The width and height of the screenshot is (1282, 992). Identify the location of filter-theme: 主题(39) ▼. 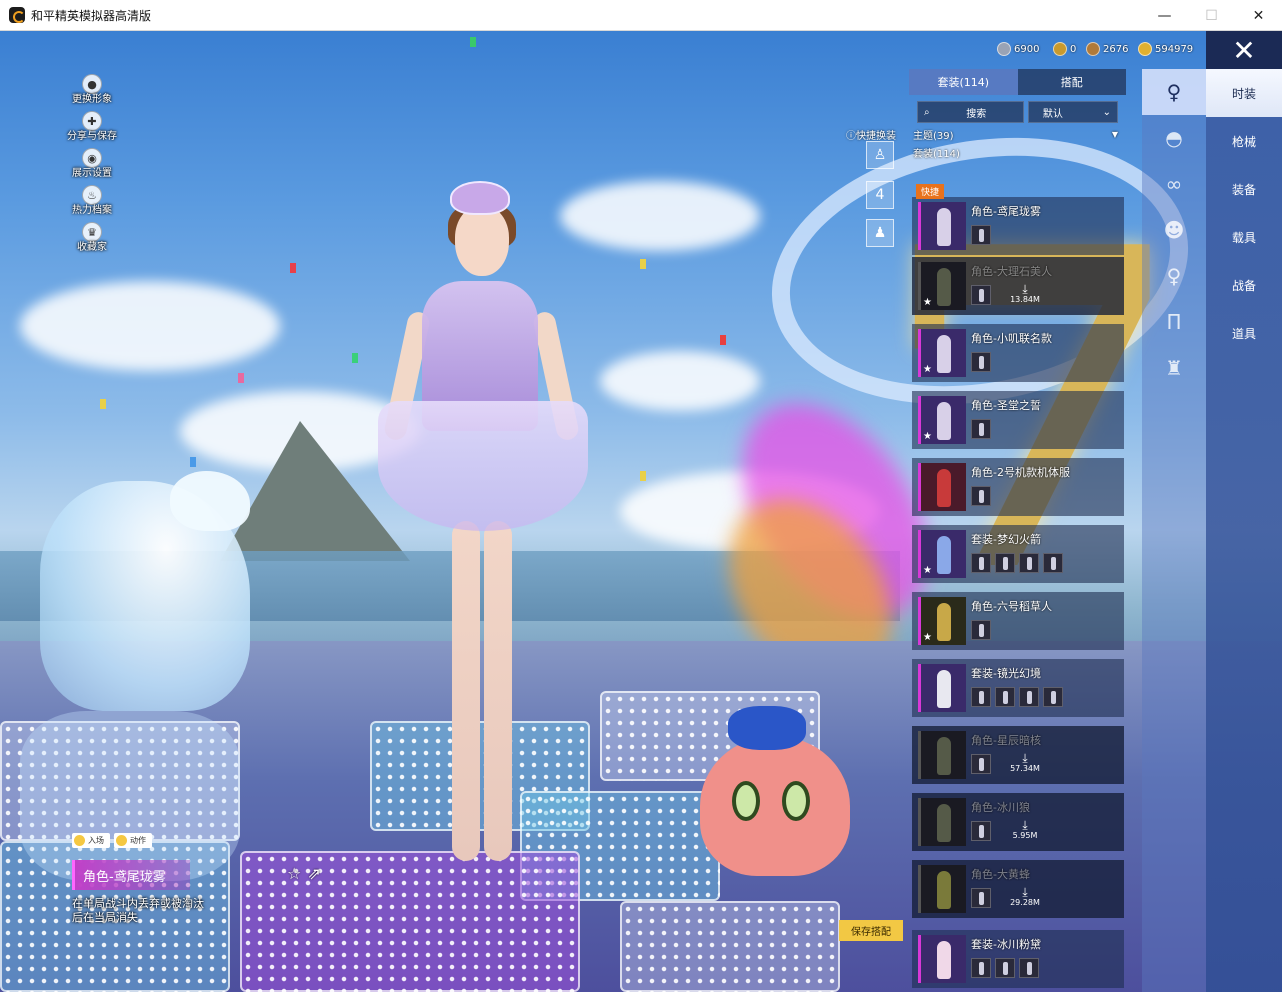
(1019, 134).